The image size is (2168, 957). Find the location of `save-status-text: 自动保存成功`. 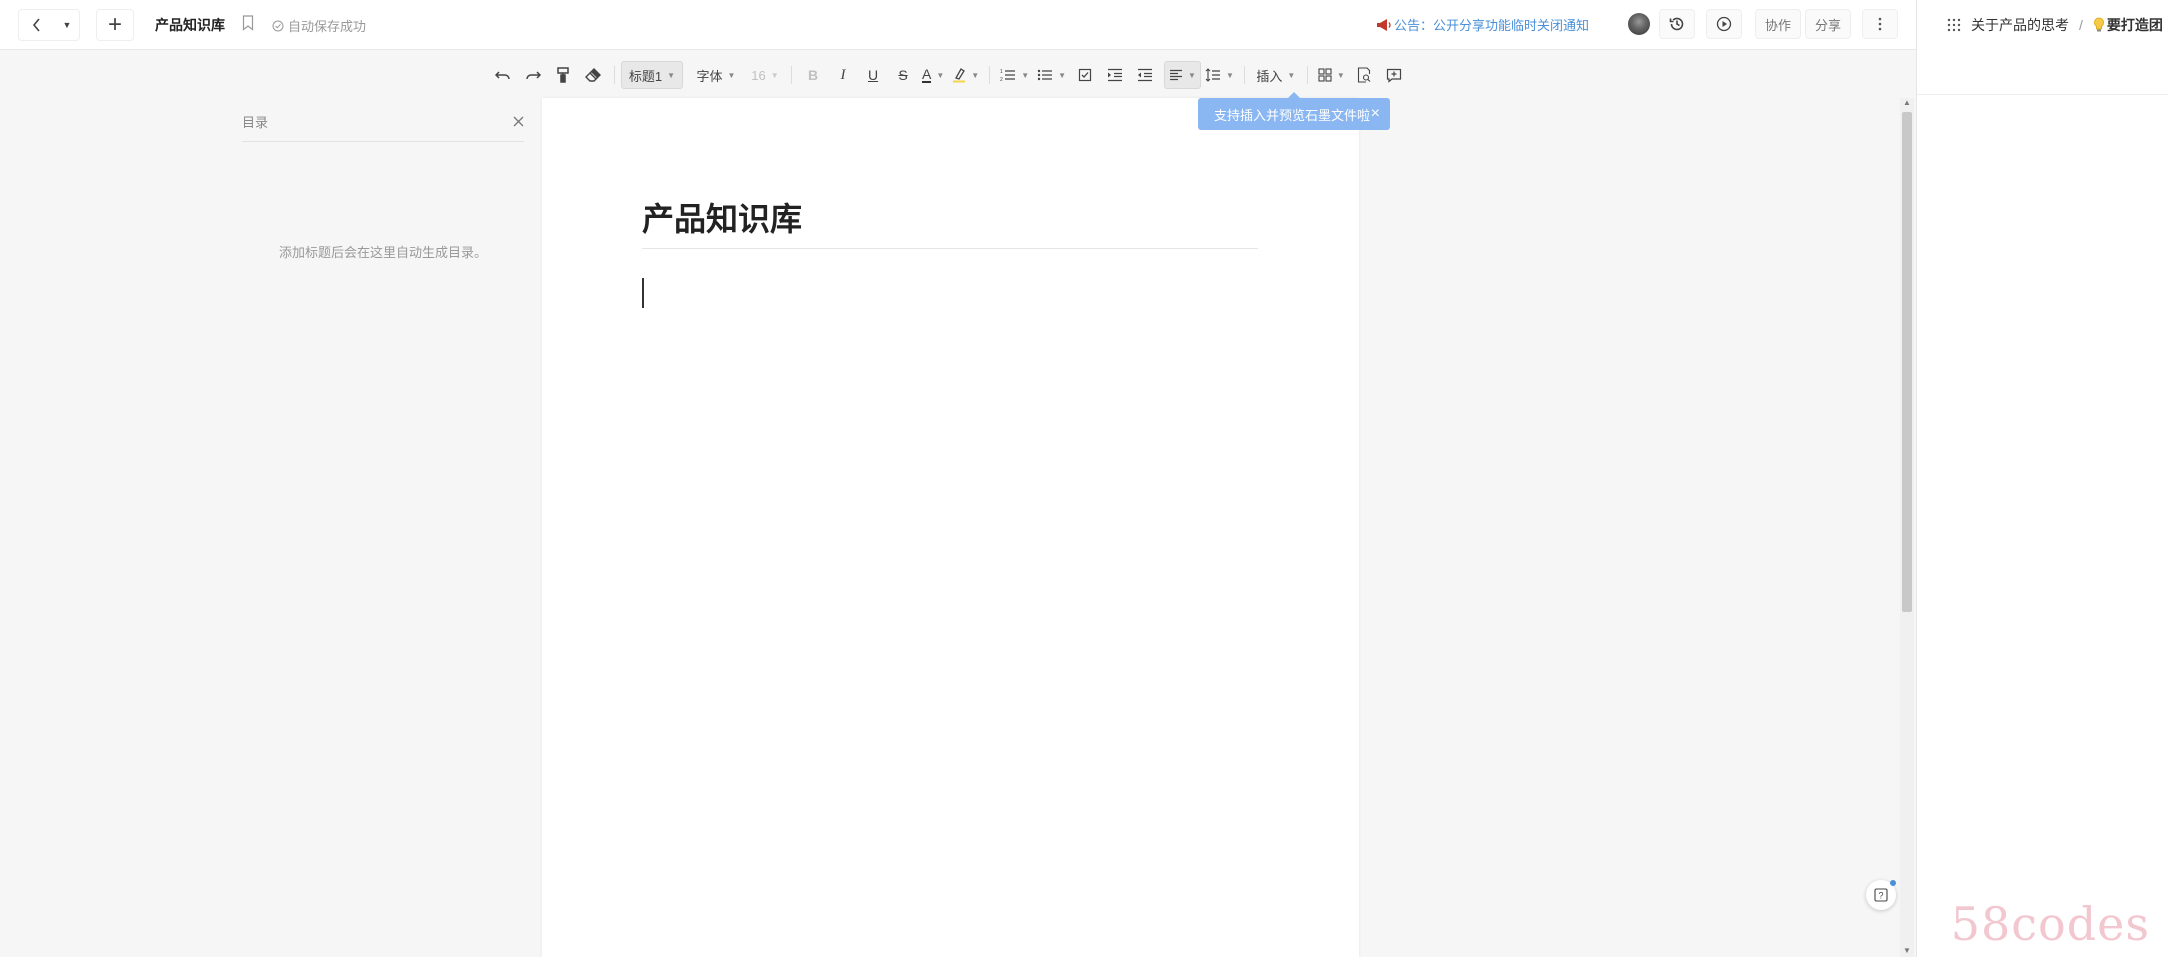

save-status-text: 自动保存成功 is located at coordinates (327, 26).